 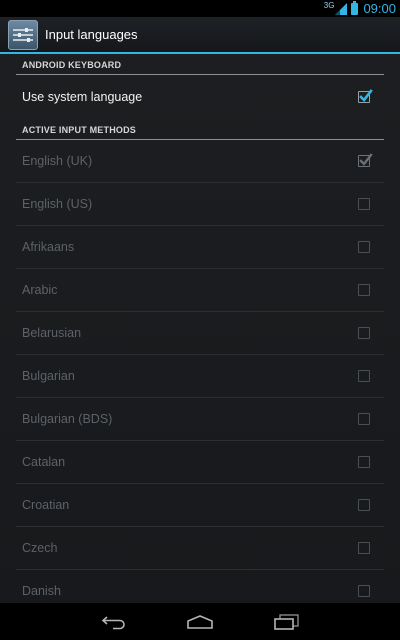 What do you see at coordinates (200, 419) in the screenshot?
I see `input-method-row: Bulgarian (BDS)` at bounding box center [200, 419].